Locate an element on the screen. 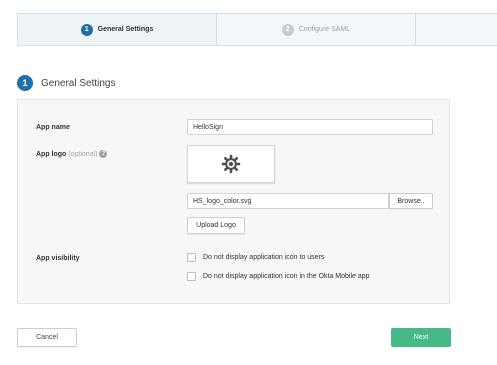  gear-icon is located at coordinates (231, 164).